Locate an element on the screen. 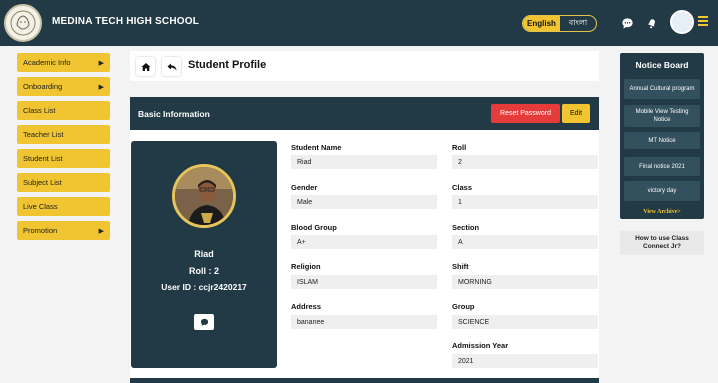  reply-arrow-icon is located at coordinates (171, 66).